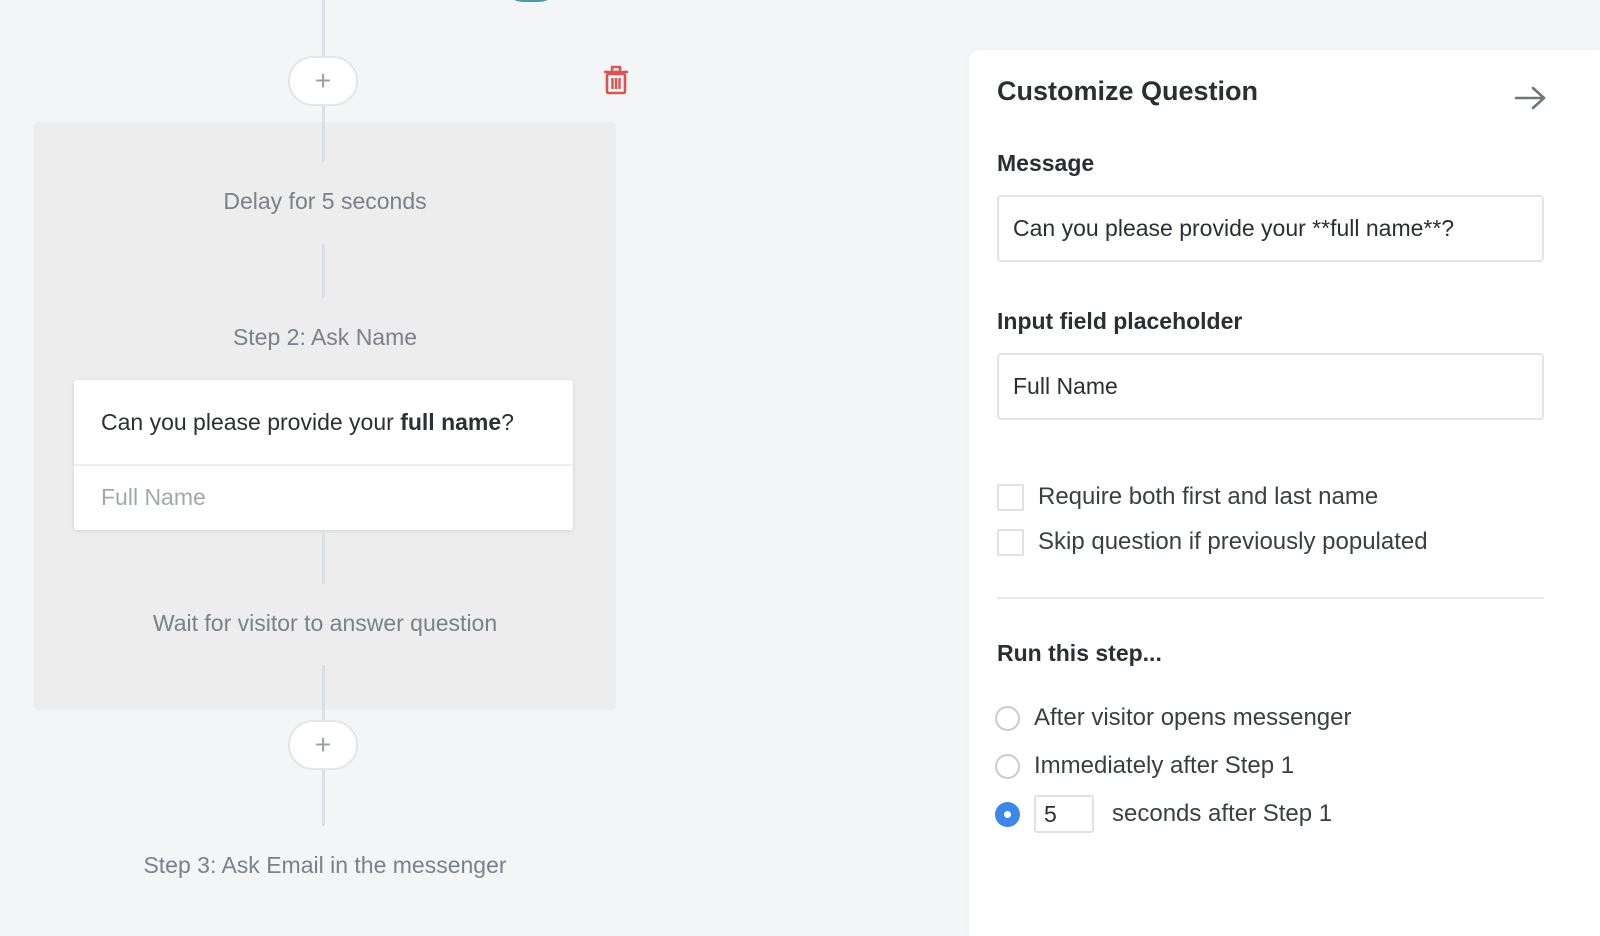 Image resolution: width=1600 pixels, height=936 pixels. I want to click on seconds-input, so click(1064, 814).